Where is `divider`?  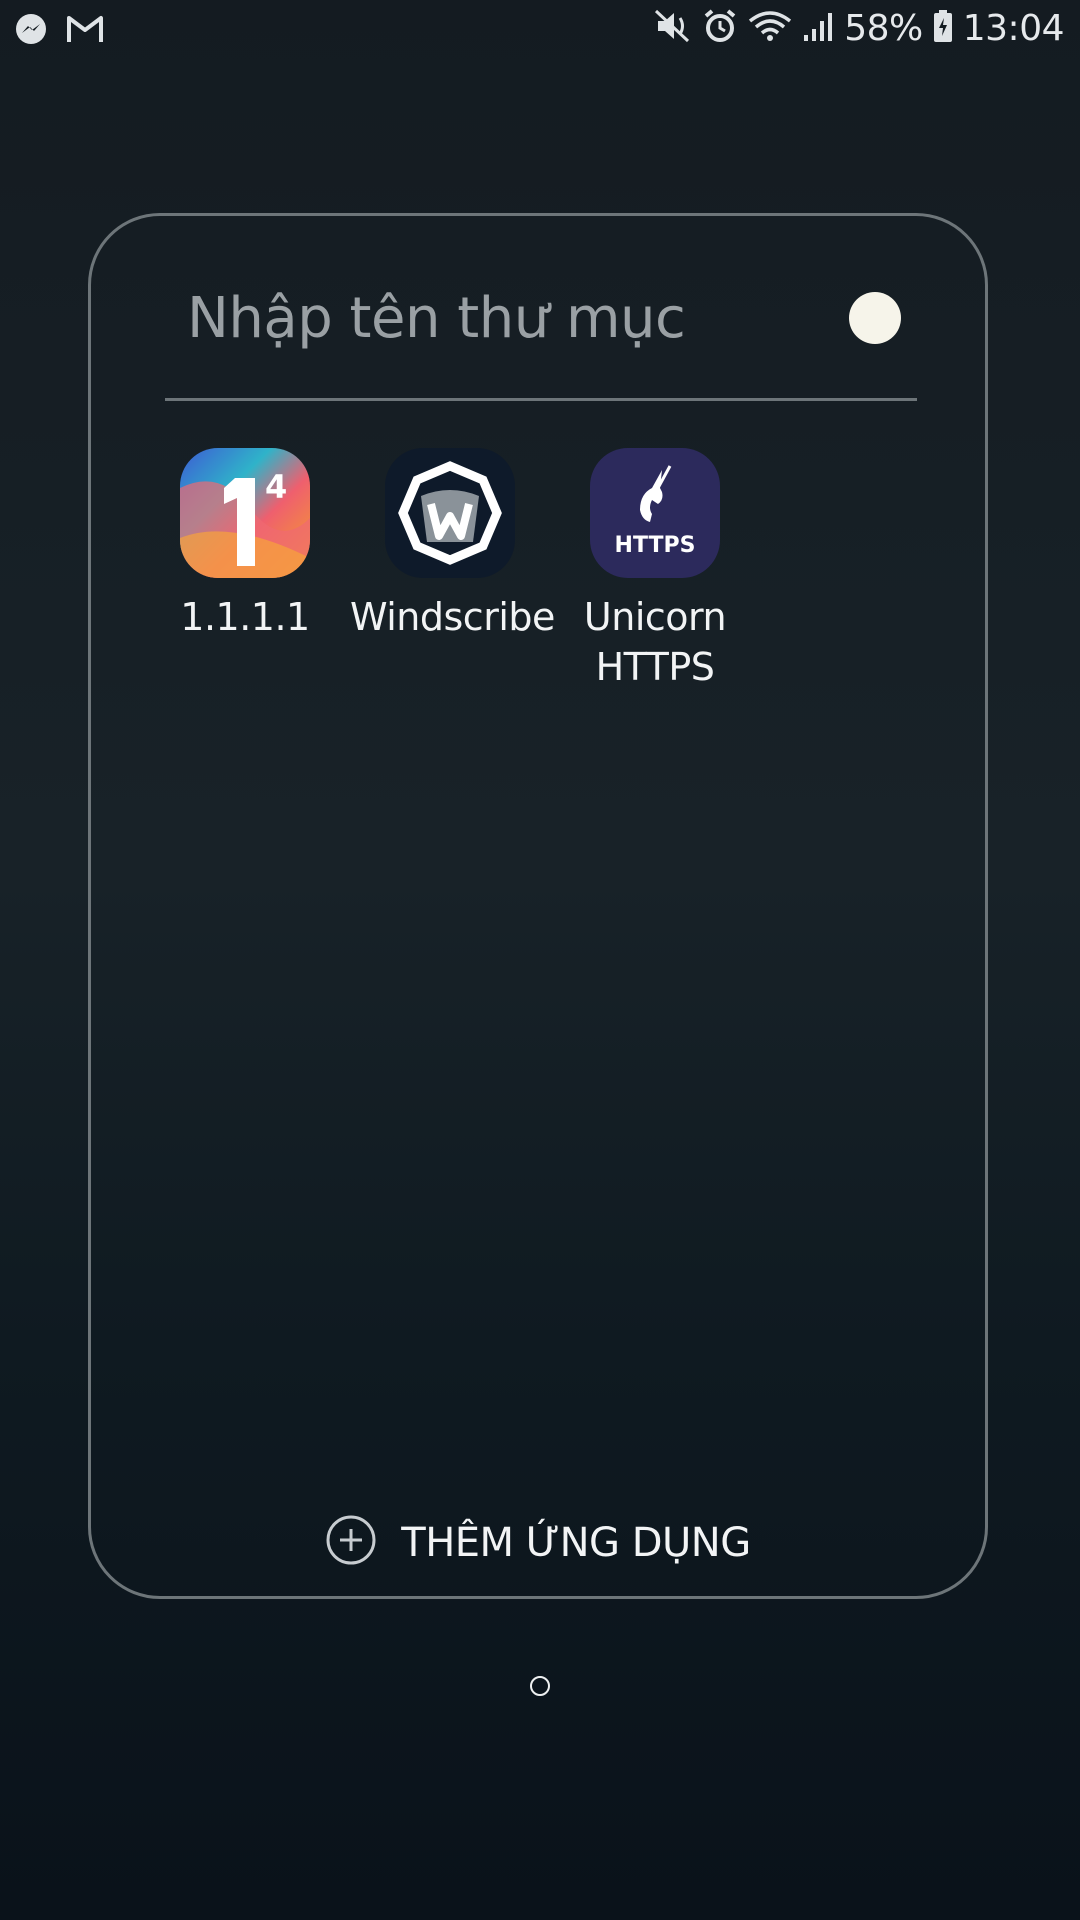 divider is located at coordinates (541, 399).